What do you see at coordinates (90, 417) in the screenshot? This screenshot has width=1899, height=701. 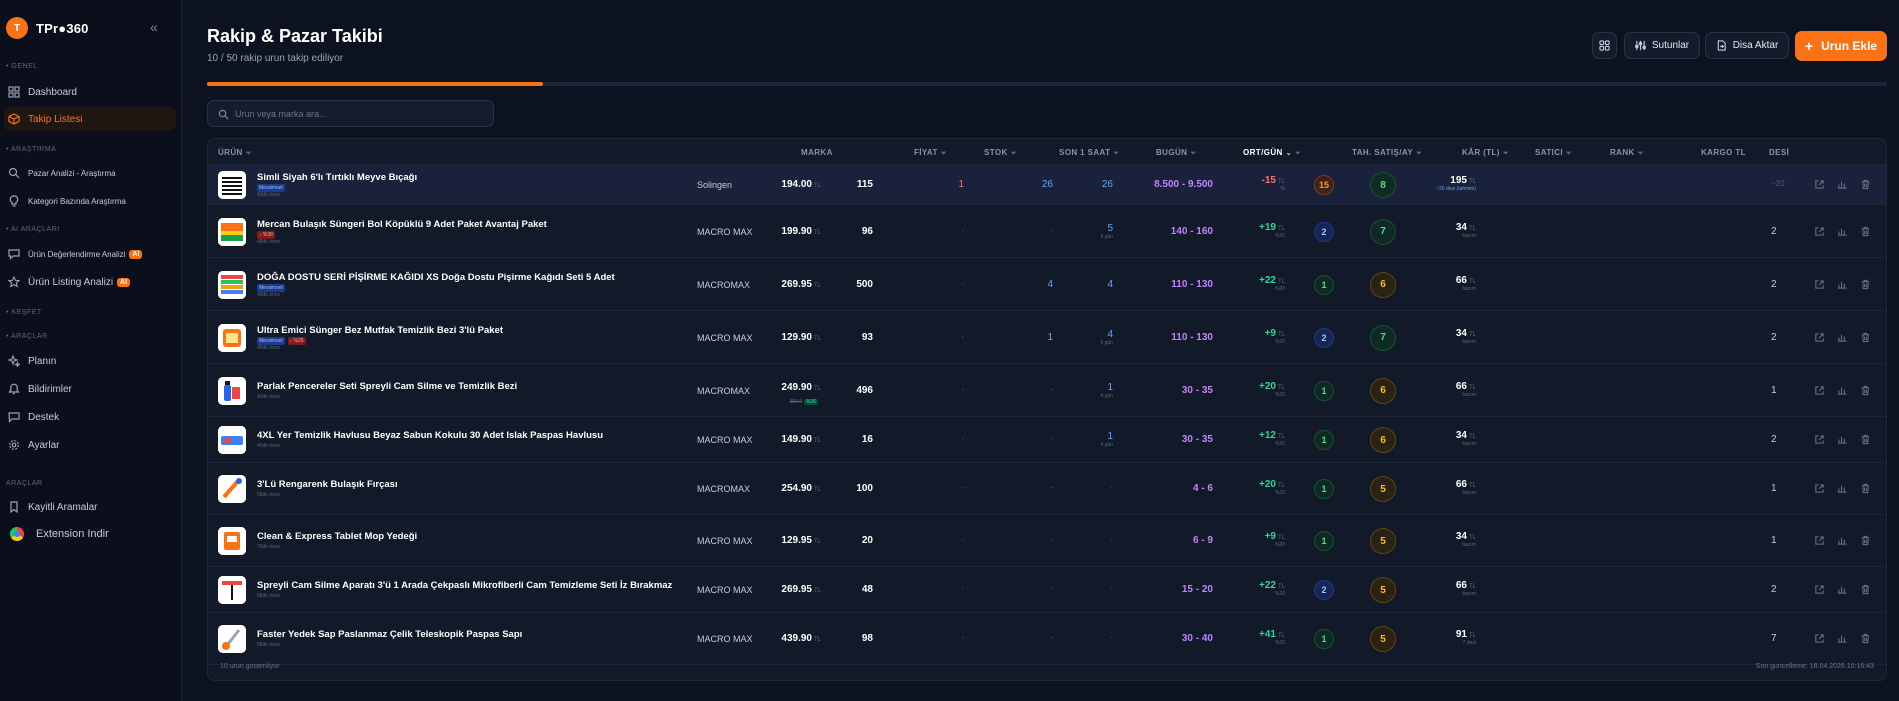 I see `sidebar-item-destek: Destek` at bounding box center [90, 417].